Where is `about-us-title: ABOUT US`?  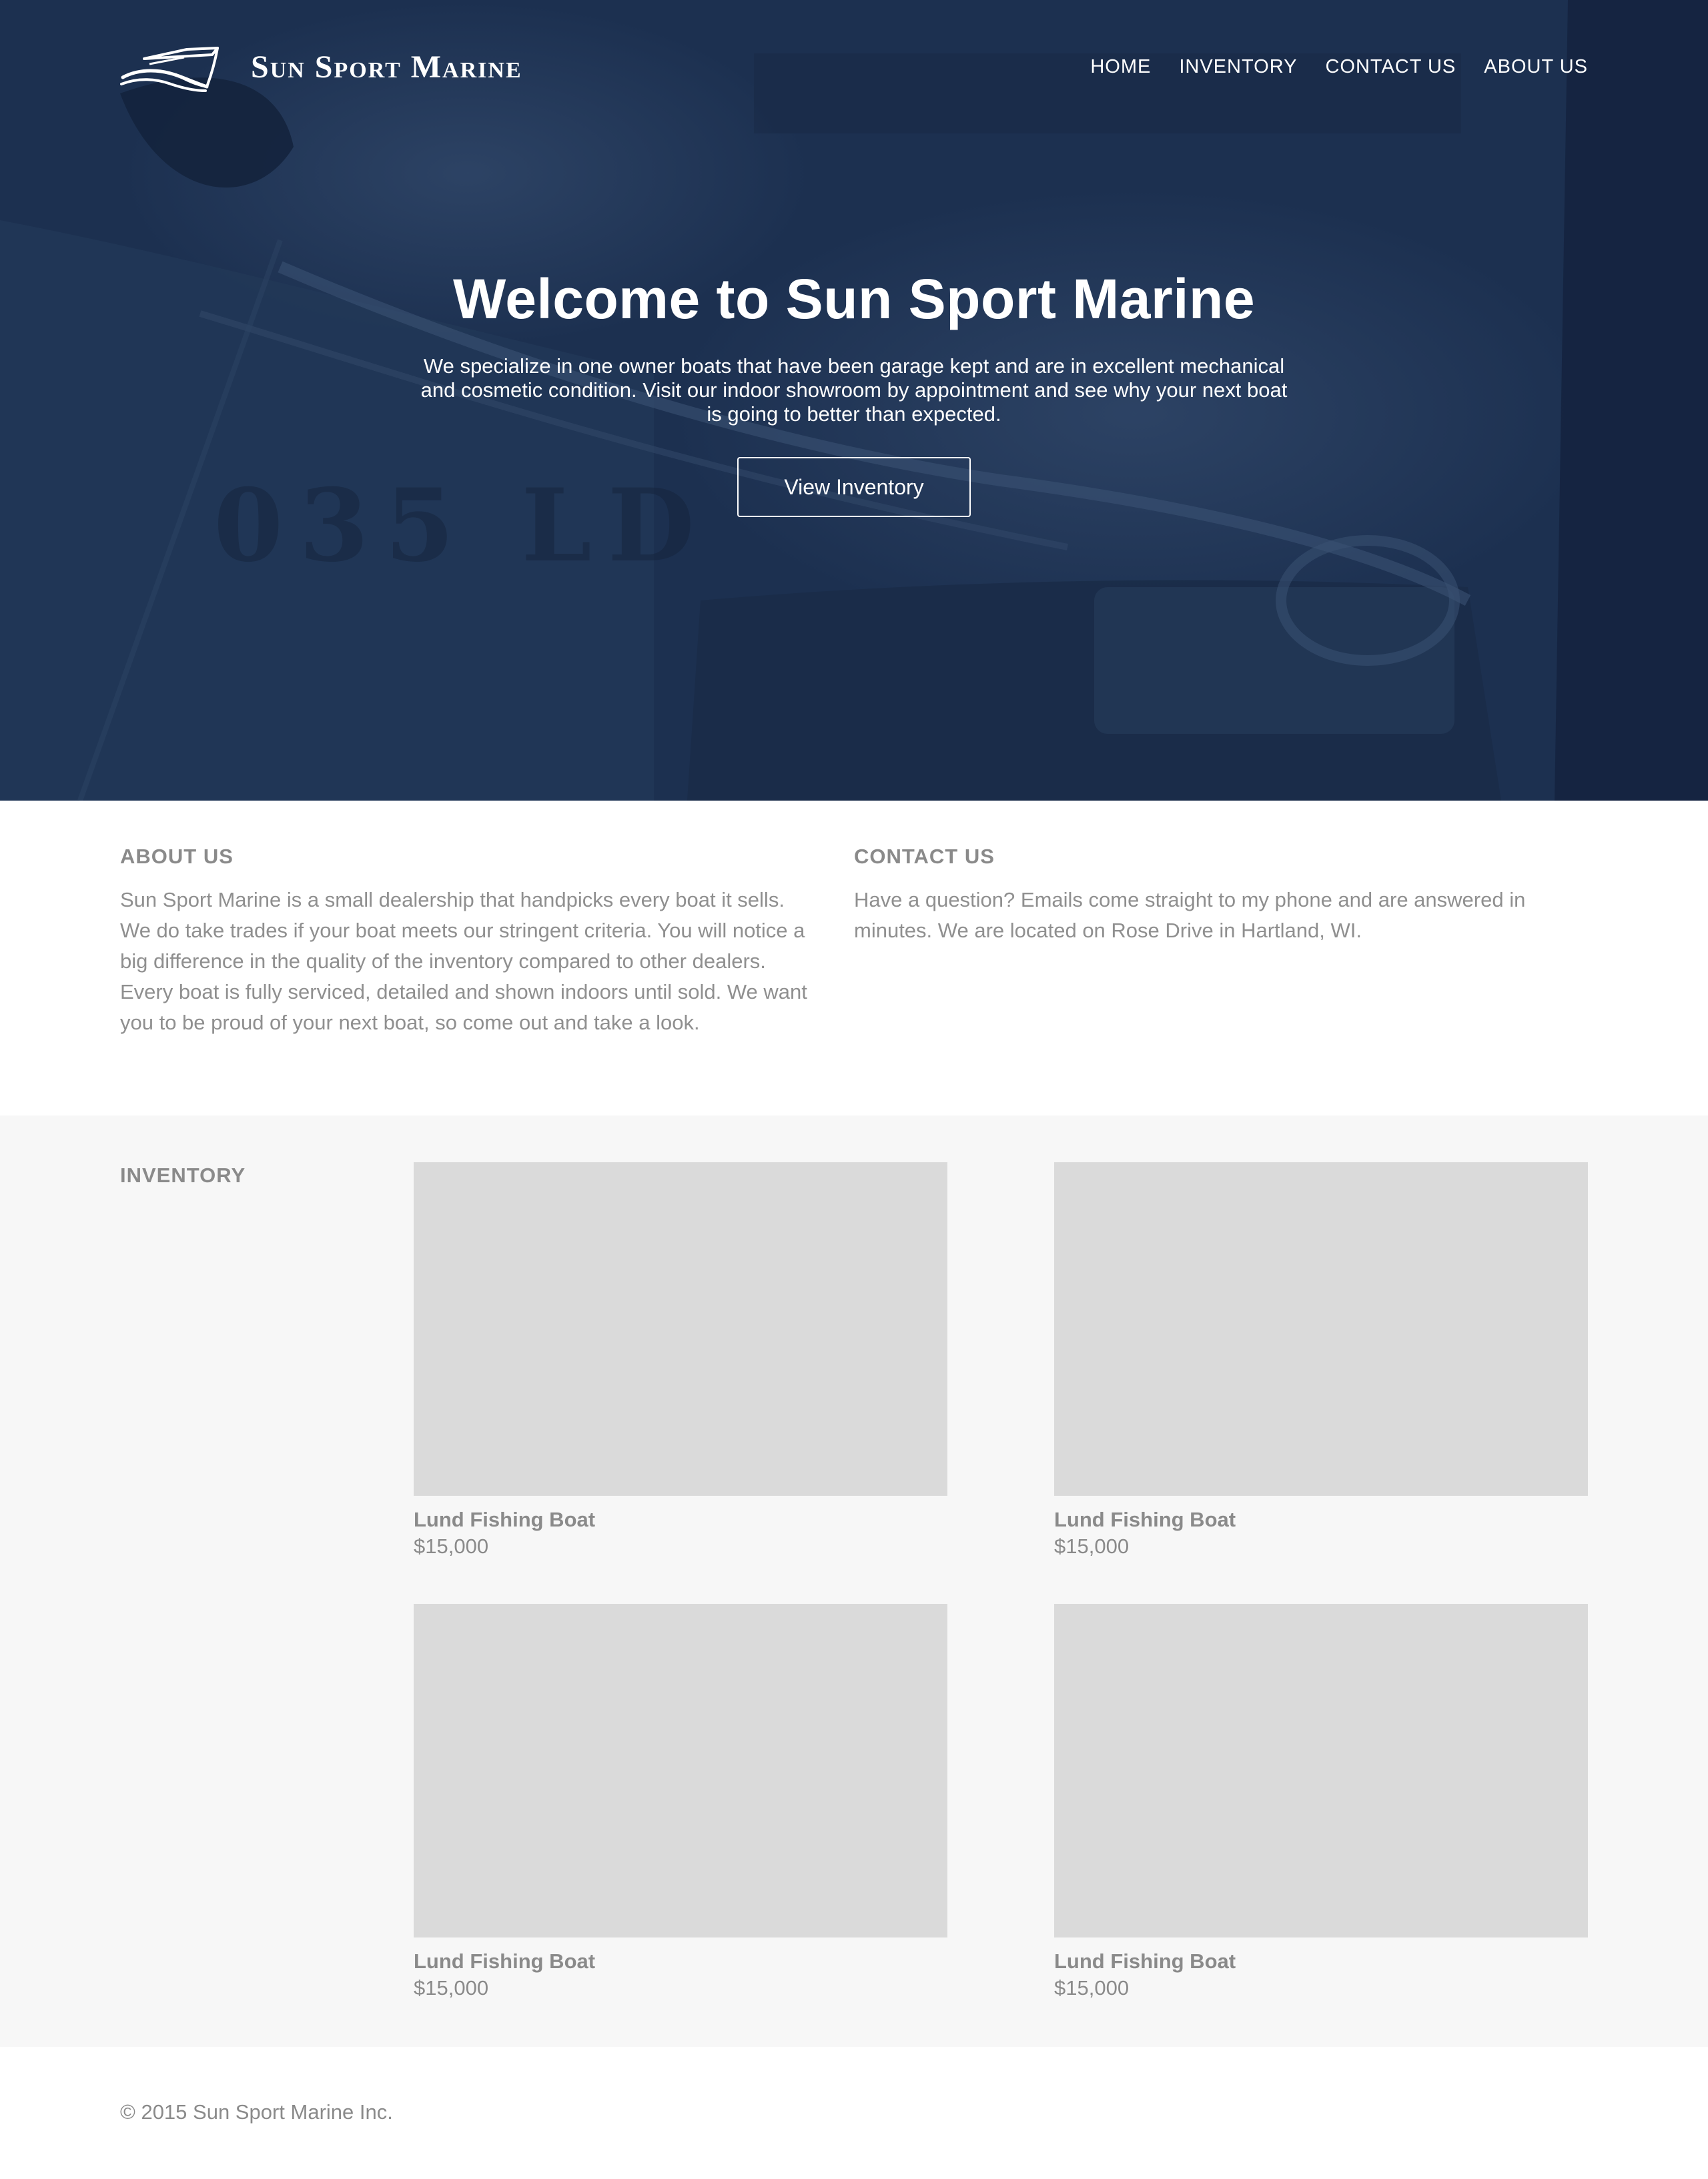
about-us-title: ABOUT US is located at coordinates (177, 856).